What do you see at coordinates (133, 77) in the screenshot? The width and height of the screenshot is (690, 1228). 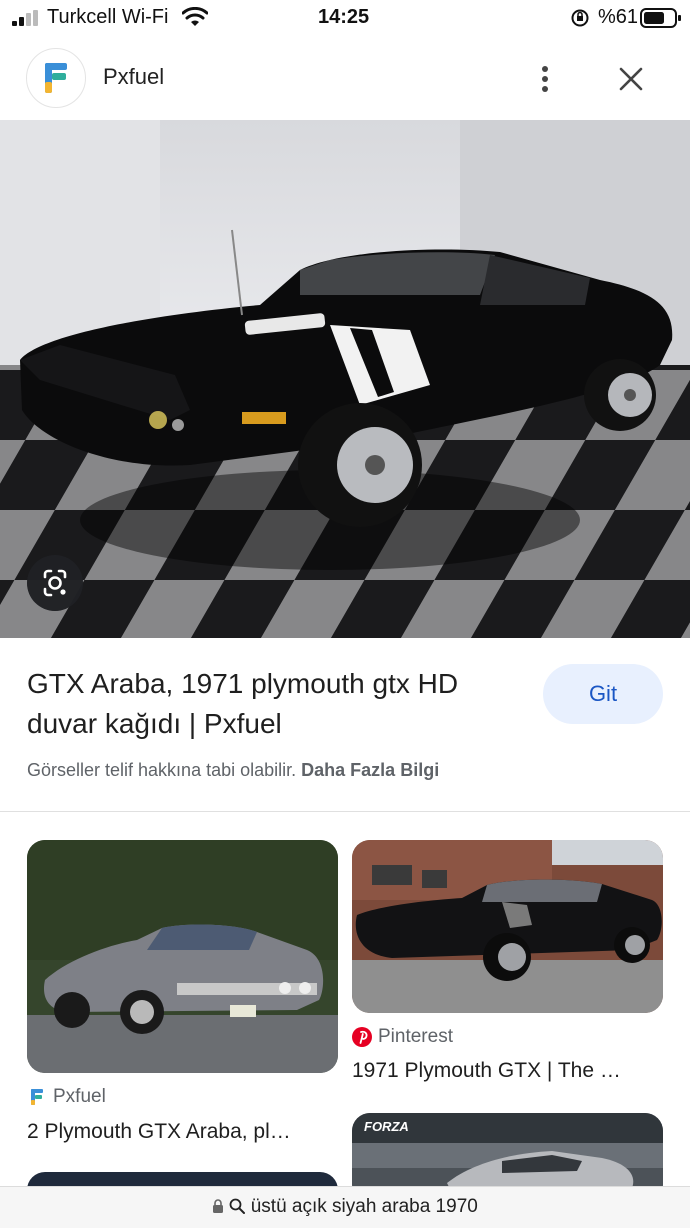 I see `site-name: Pxfuel` at bounding box center [133, 77].